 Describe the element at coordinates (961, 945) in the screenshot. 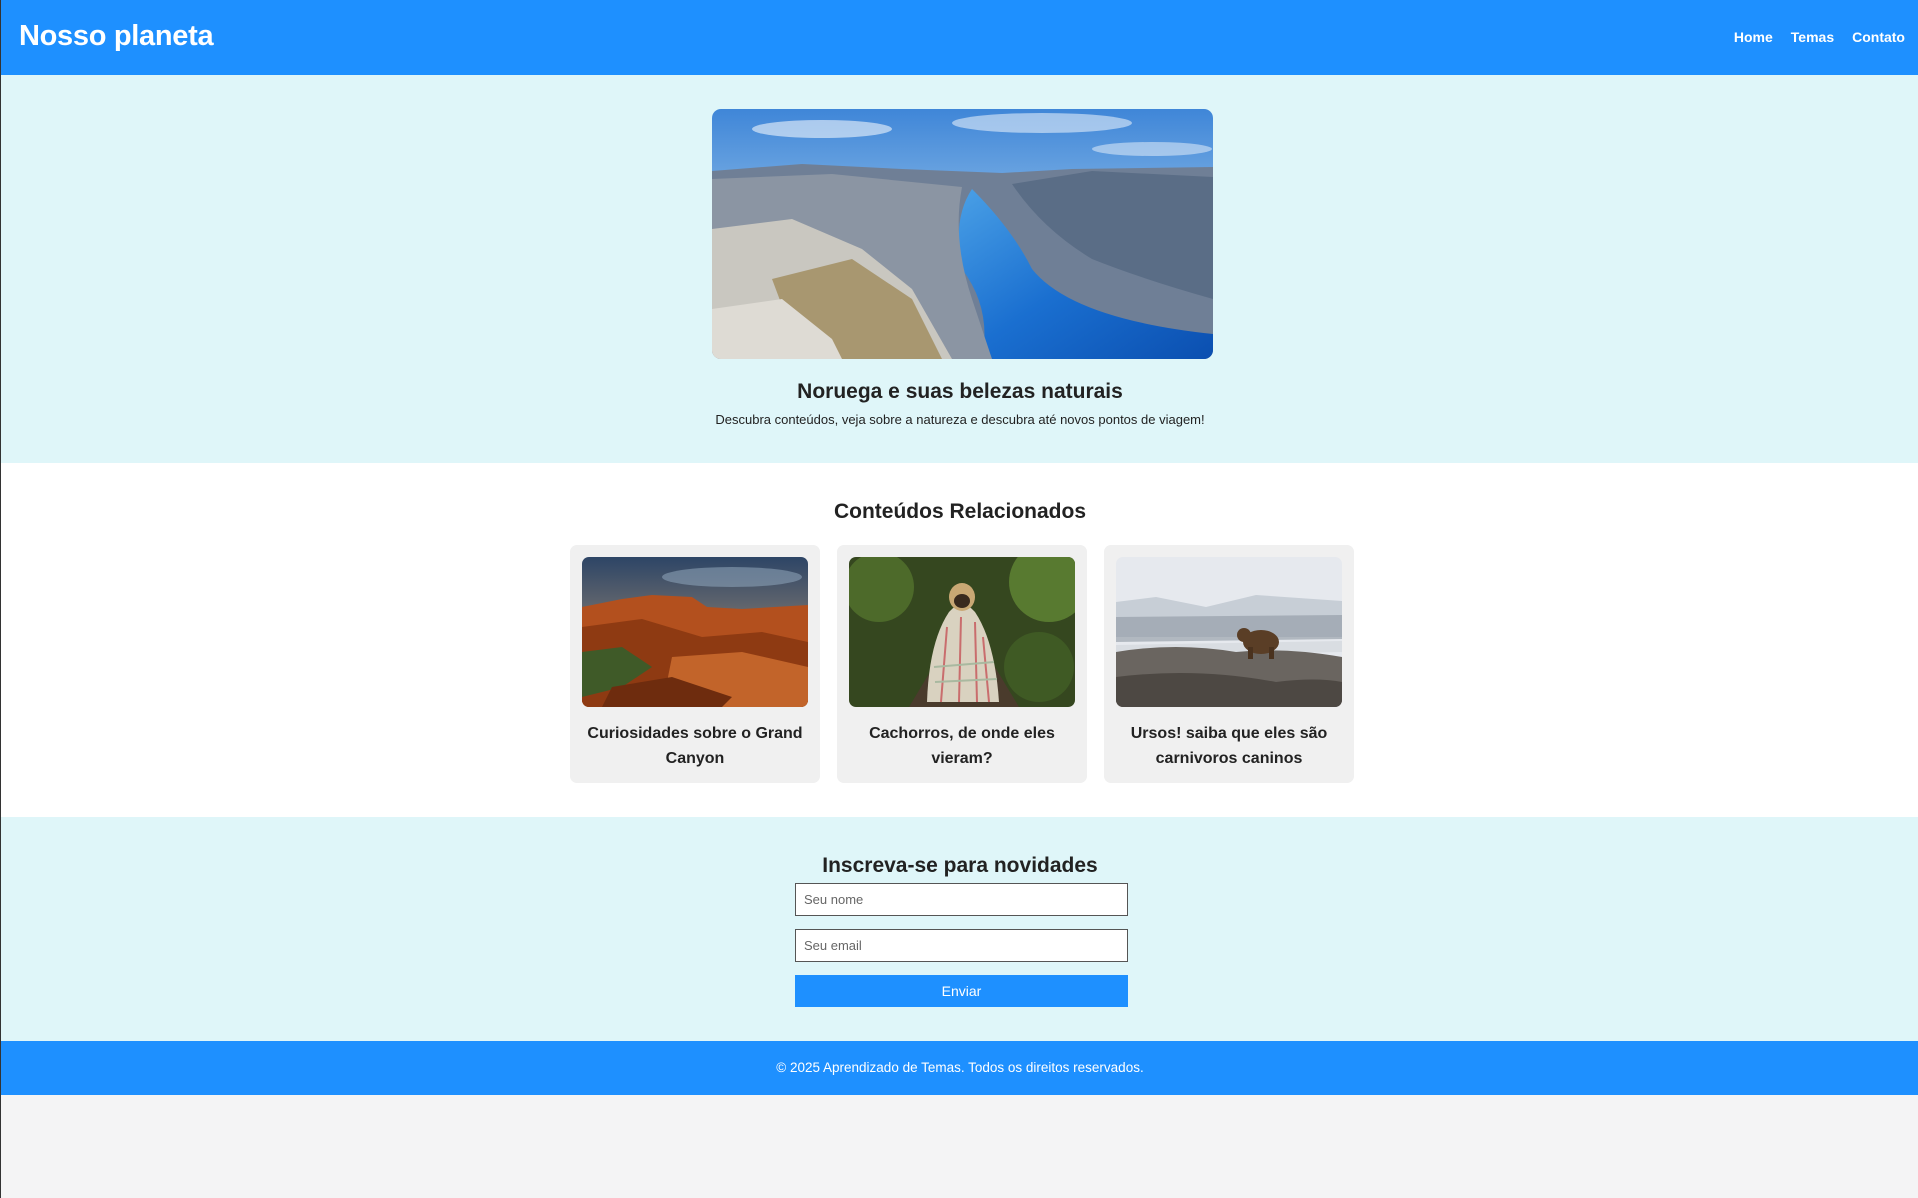

I see `email-field` at that location.